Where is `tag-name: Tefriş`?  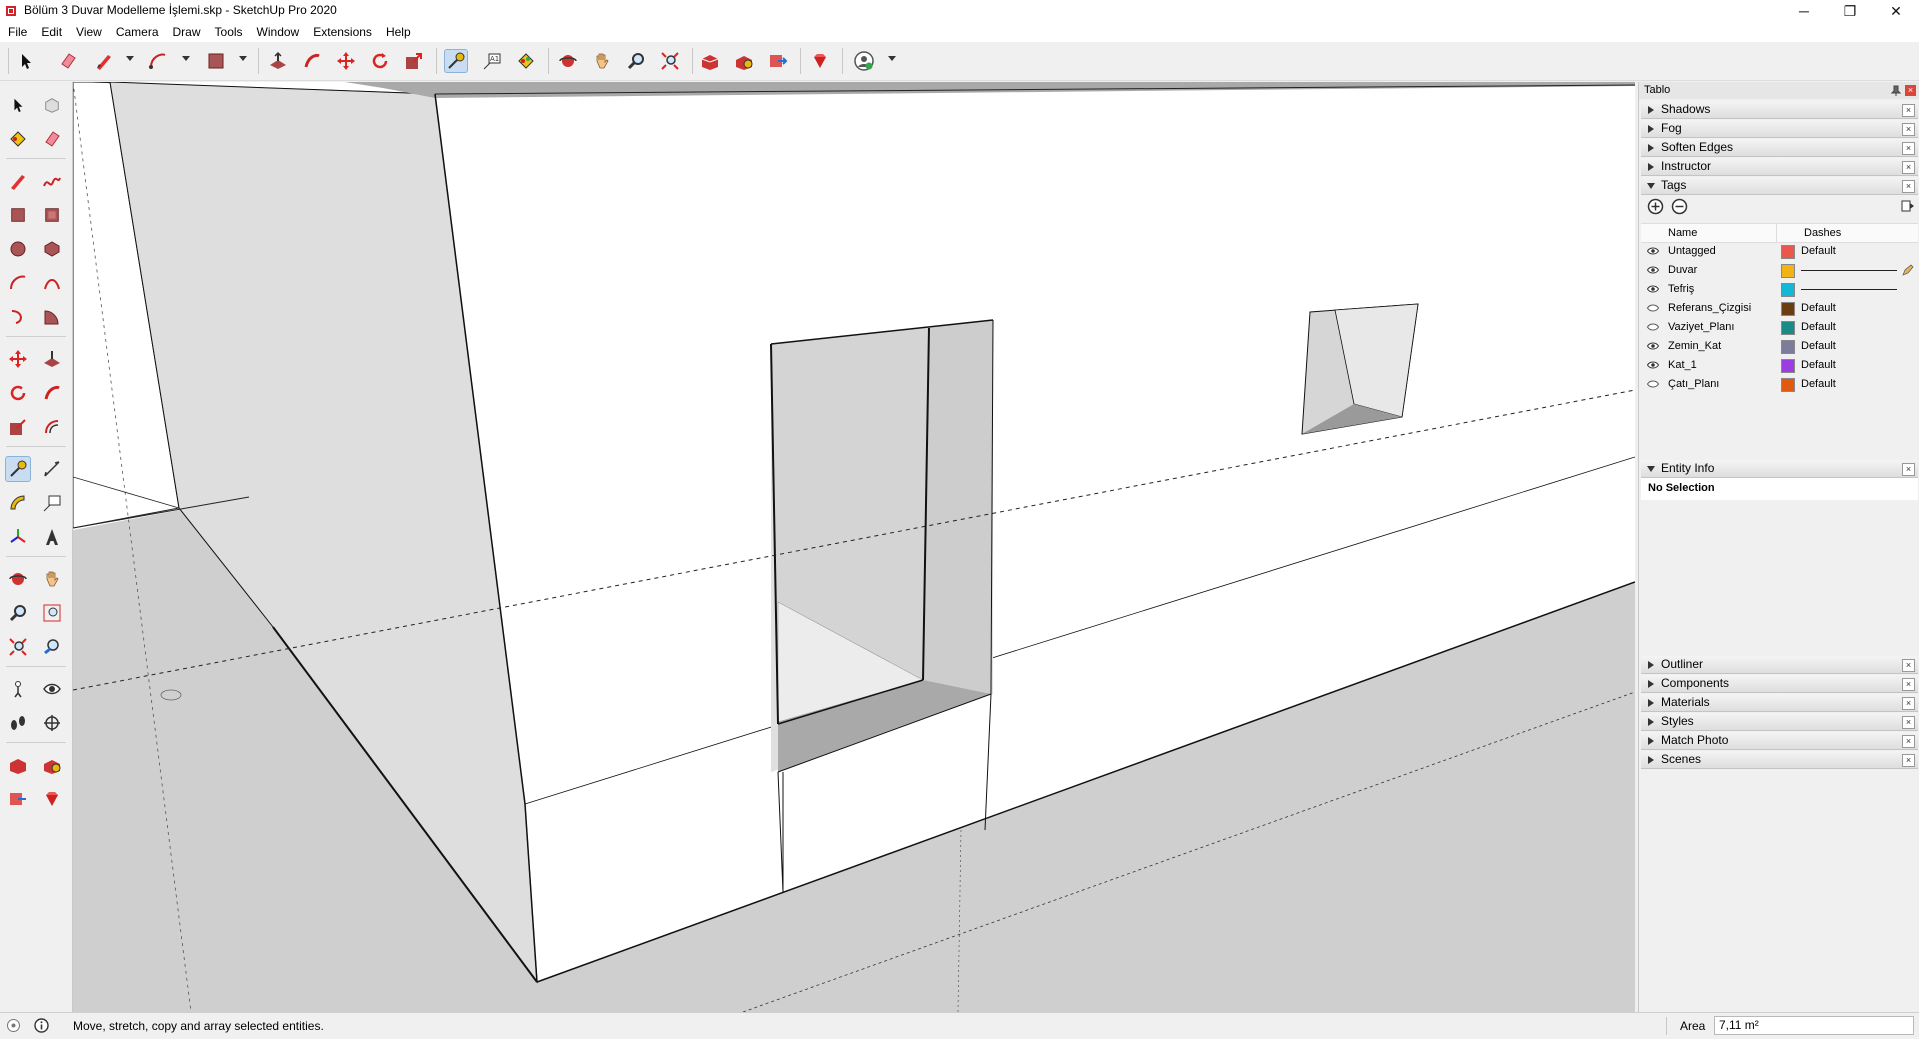 tag-name: Tefriş is located at coordinates (1681, 289).